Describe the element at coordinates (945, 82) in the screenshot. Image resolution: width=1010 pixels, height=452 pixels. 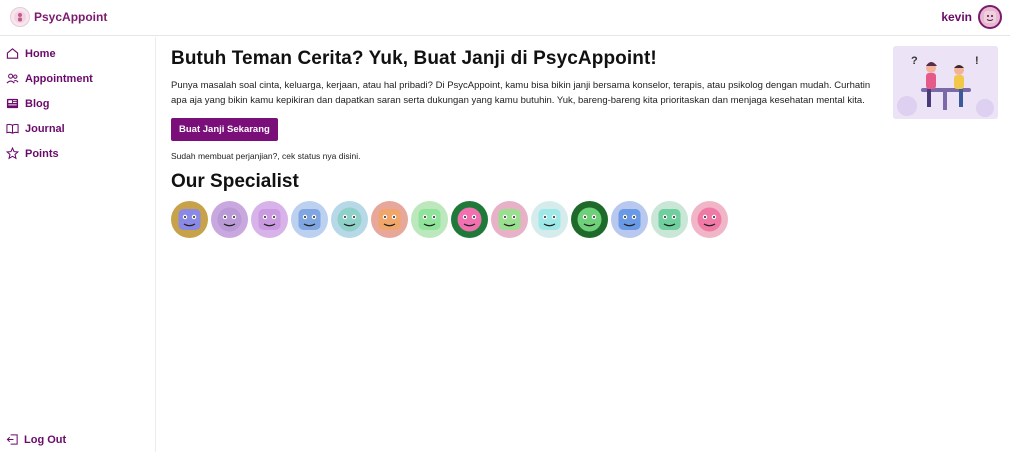
I see `hero-illustration: ? !` at that location.